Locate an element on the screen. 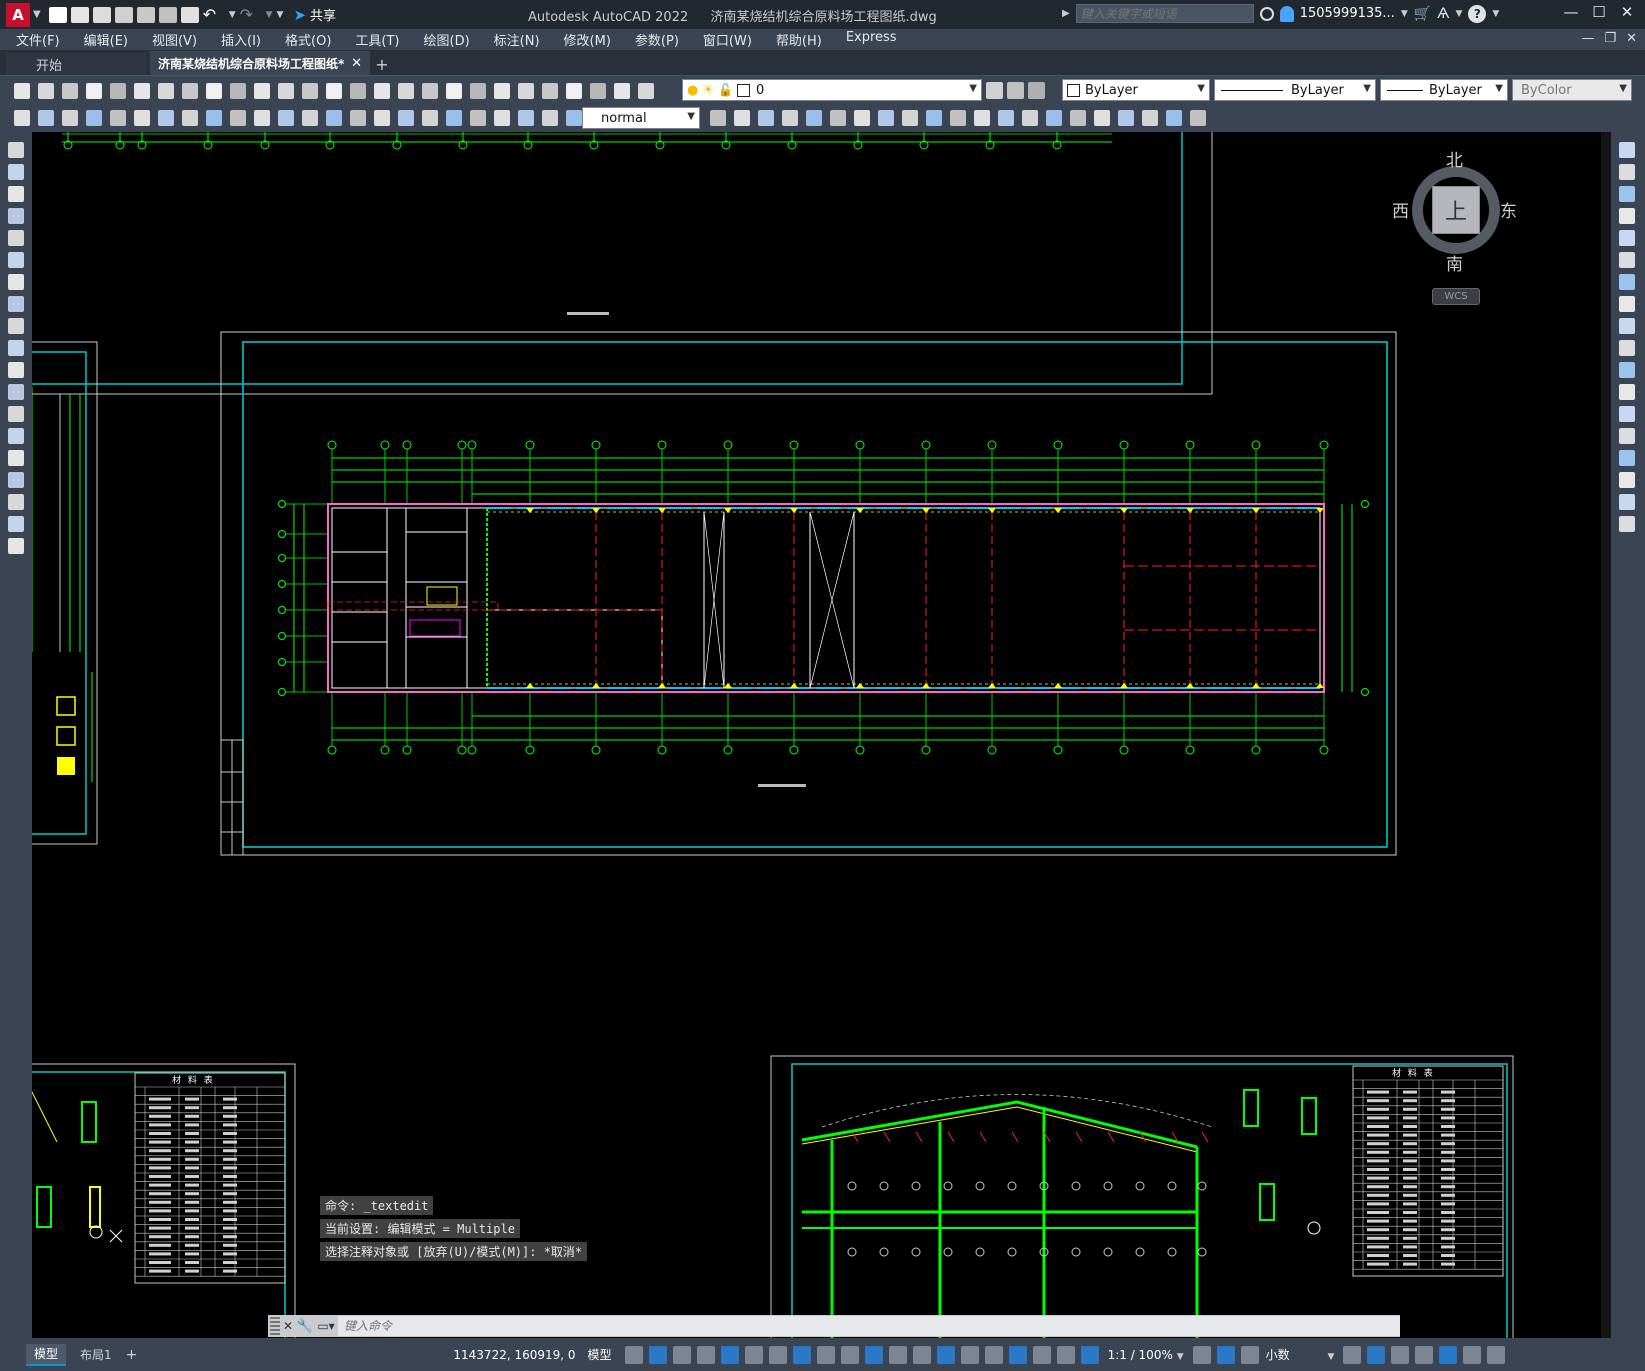 This screenshot has height=1371, width=1645. lineweight-dropdown: ByLayer ▼ is located at coordinates (1444, 90).